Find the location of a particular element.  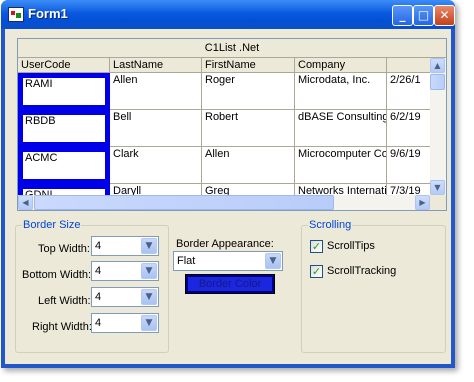

scrolltracking-label: ScrollTracking is located at coordinates (361, 271).